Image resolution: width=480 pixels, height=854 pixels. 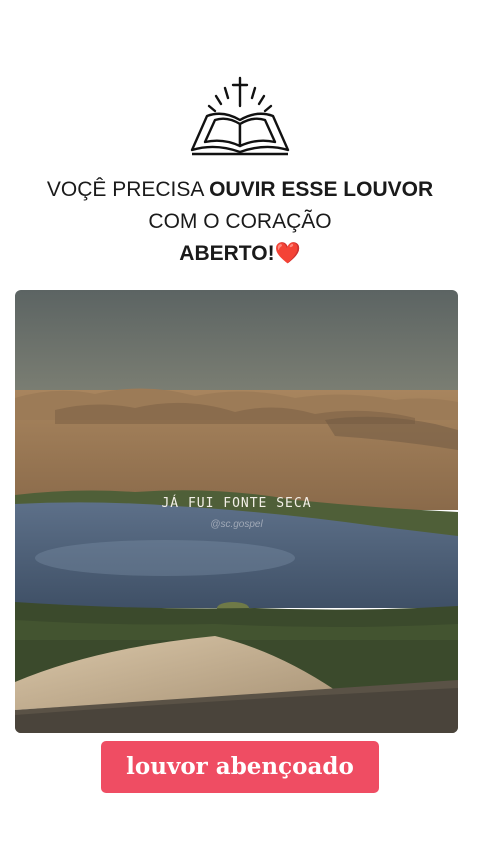 I want to click on headline-part3: COM O CORAÇÃO, so click(x=240, y=221).